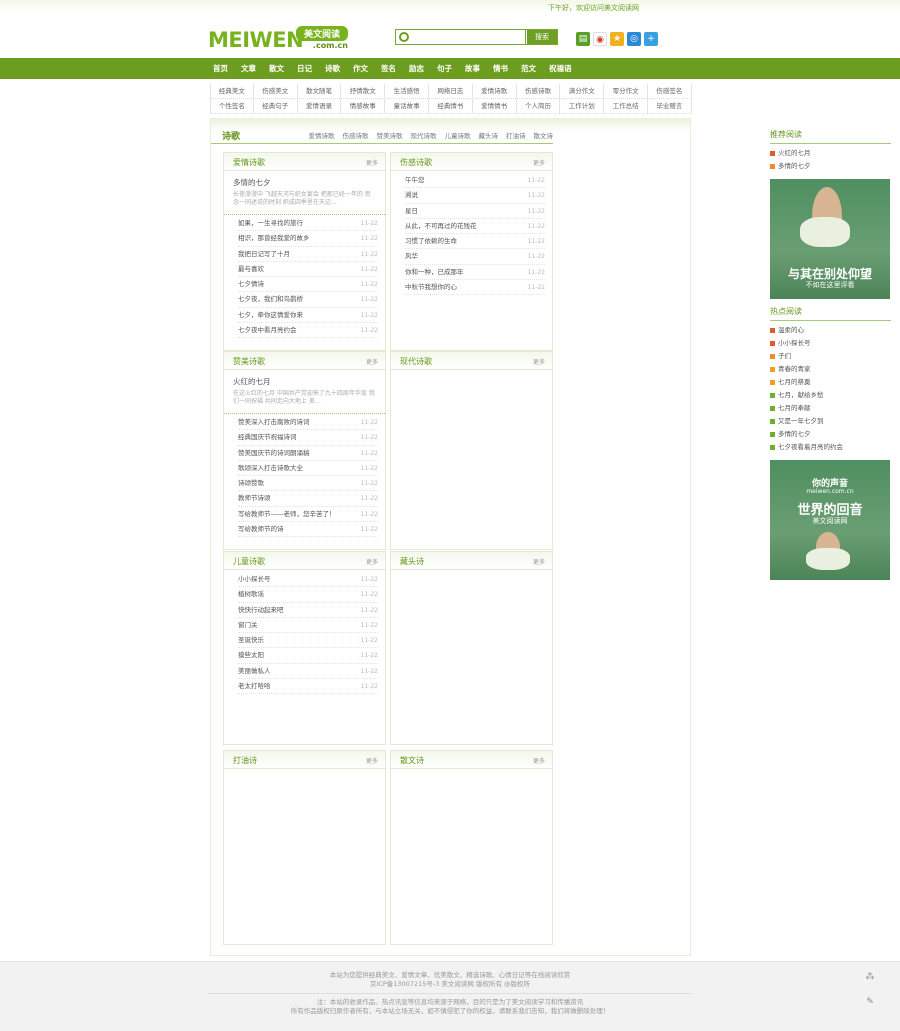 The image size is (900, 1031). Describe the element at coordinates (458, 135) in the screenshot. I see `poem-category-link: 儿童诗歌` at that location.